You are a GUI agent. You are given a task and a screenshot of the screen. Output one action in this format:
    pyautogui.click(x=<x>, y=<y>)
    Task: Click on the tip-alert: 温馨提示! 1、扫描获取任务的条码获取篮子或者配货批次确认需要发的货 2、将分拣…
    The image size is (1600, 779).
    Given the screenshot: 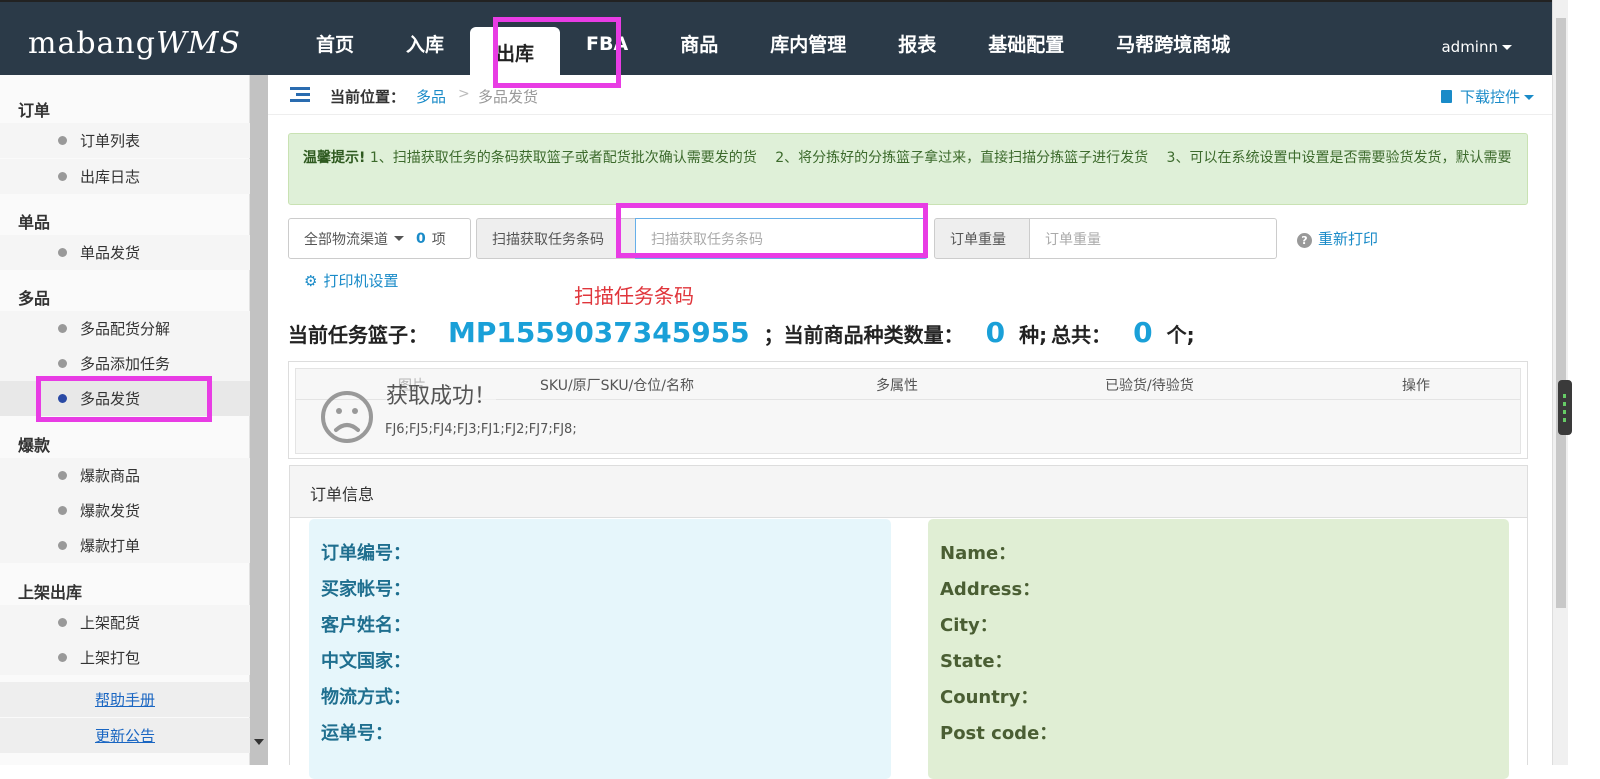 What is the action you would take?
    pyautogui.click(x=908, y=169)
    